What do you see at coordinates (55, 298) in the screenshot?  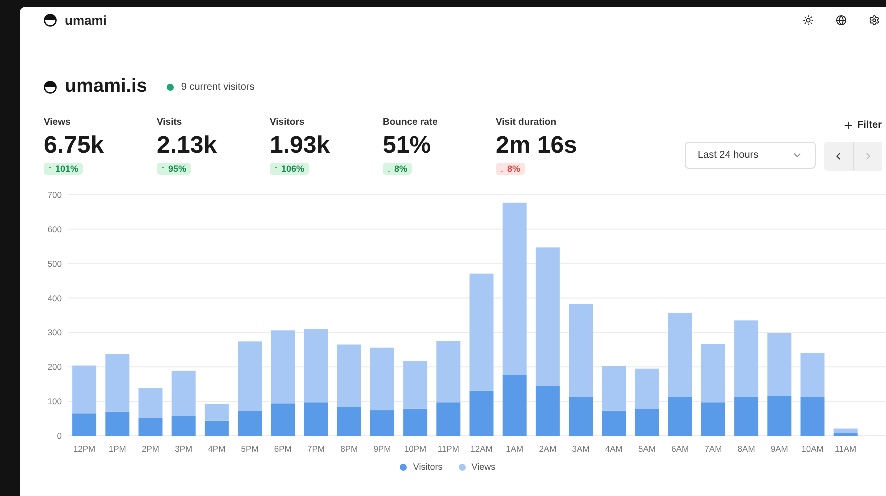 I see `axis-label: 400` at bounding box center [55, 298].